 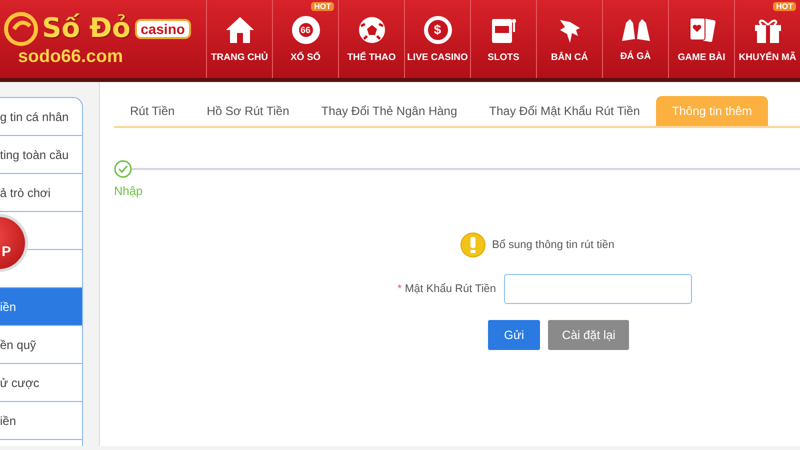 I want to click on house-icon, so click(x=239, y=30).